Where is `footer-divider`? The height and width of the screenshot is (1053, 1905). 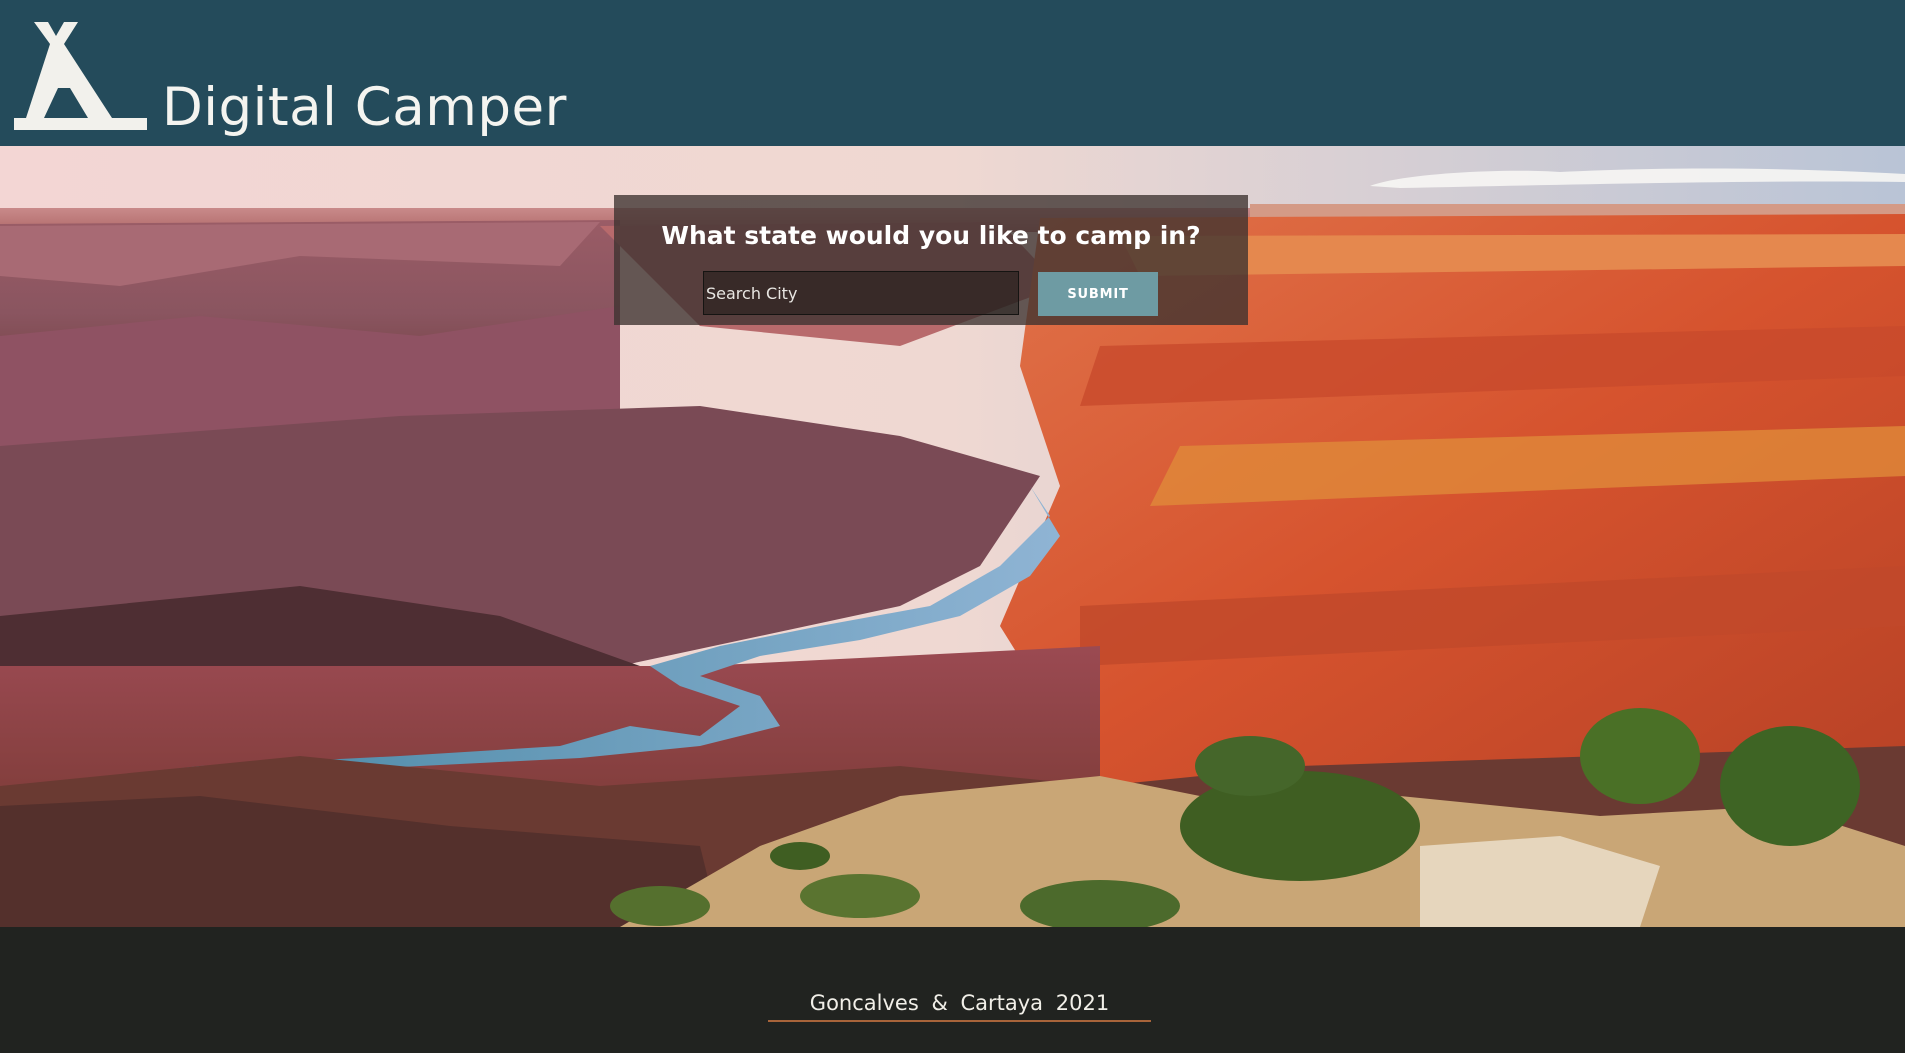
footer-divider is located at coordinates (959, 1021).